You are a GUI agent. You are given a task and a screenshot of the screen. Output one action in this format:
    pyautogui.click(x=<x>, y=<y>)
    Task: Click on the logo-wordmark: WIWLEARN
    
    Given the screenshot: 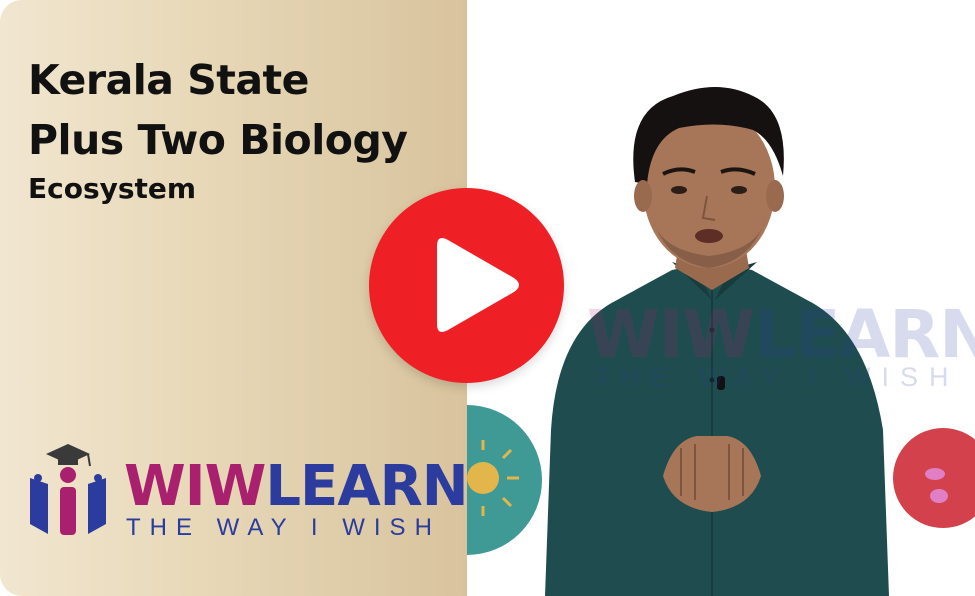 What is the action you would take?
    pyautogui.click(x=296, y=486)
    